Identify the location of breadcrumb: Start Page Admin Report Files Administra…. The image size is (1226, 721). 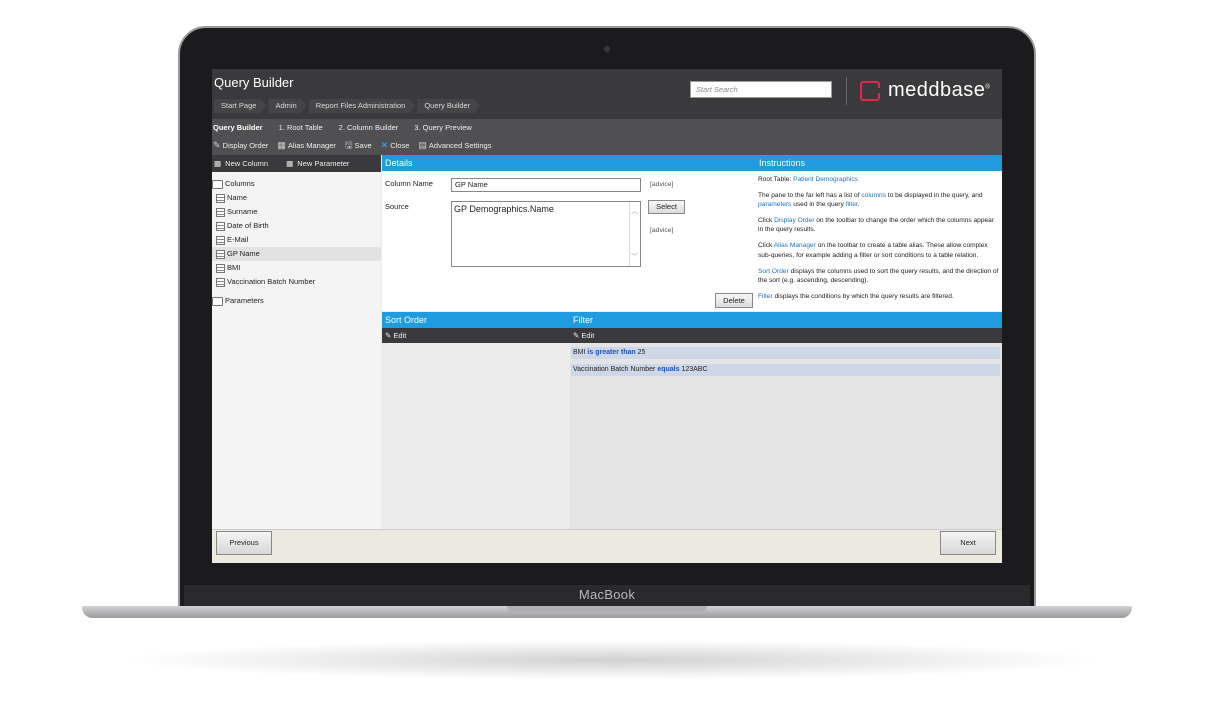
(348, 106).